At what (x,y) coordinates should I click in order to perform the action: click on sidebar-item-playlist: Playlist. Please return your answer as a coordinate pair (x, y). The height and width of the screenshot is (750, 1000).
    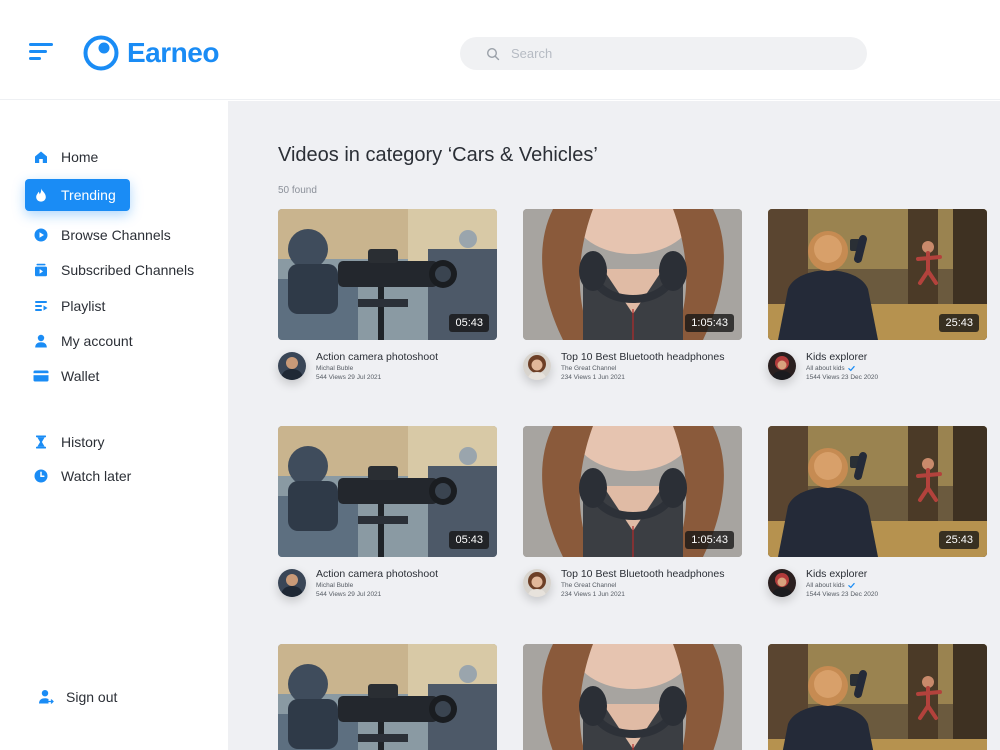
    Looking at the image, I should click on (72, 306).